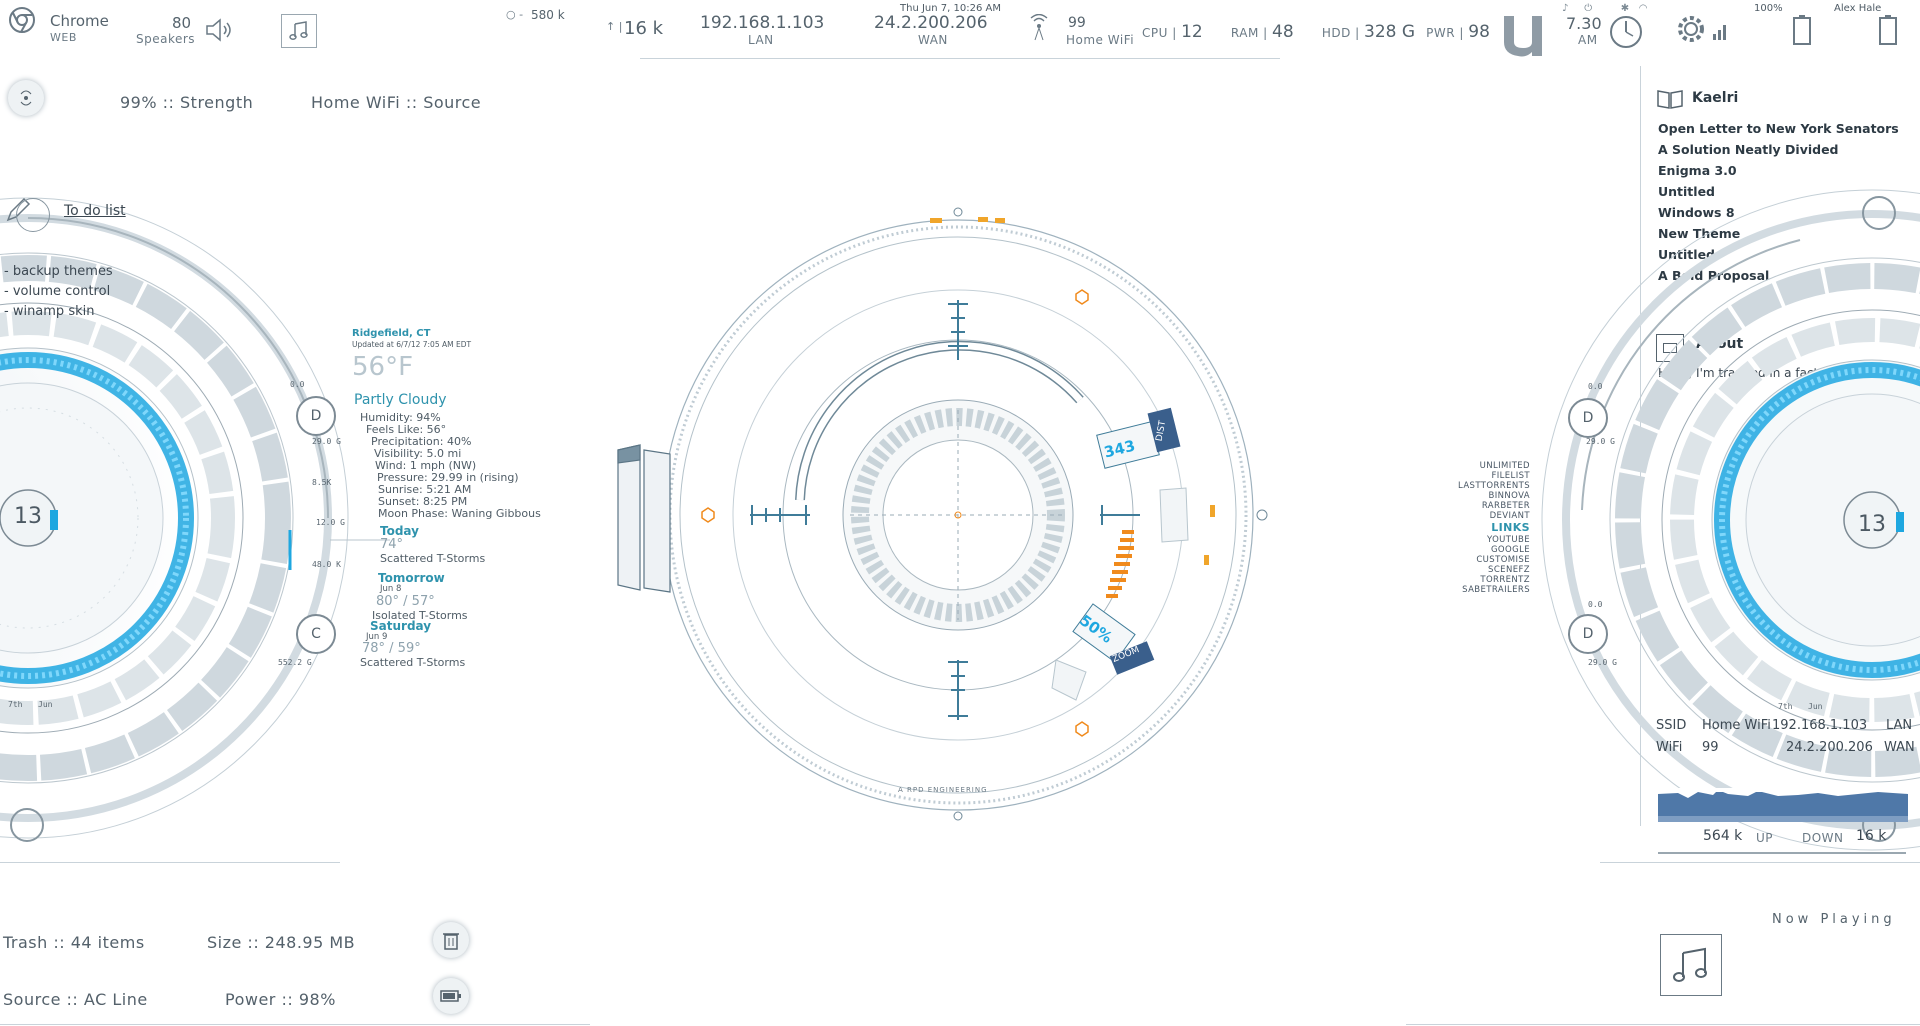  What do you see at coordinates (1595, 386) in the screenshot?
I see `right-dial-val-1: 0.0` at bounding box center [1595, 386].